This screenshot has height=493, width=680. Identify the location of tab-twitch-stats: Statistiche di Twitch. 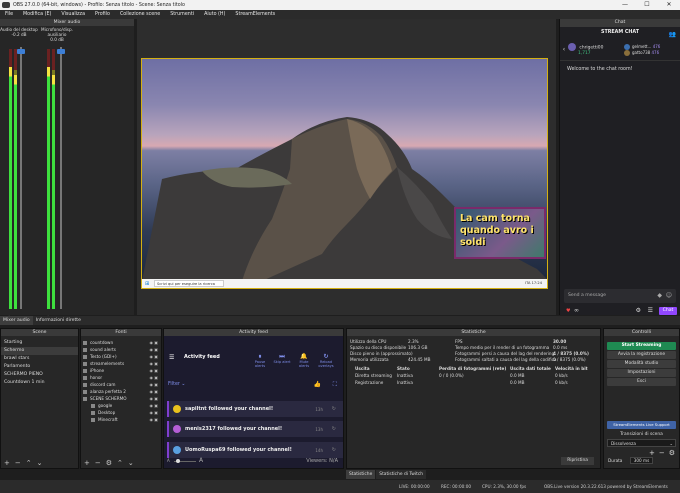
(401, 474).